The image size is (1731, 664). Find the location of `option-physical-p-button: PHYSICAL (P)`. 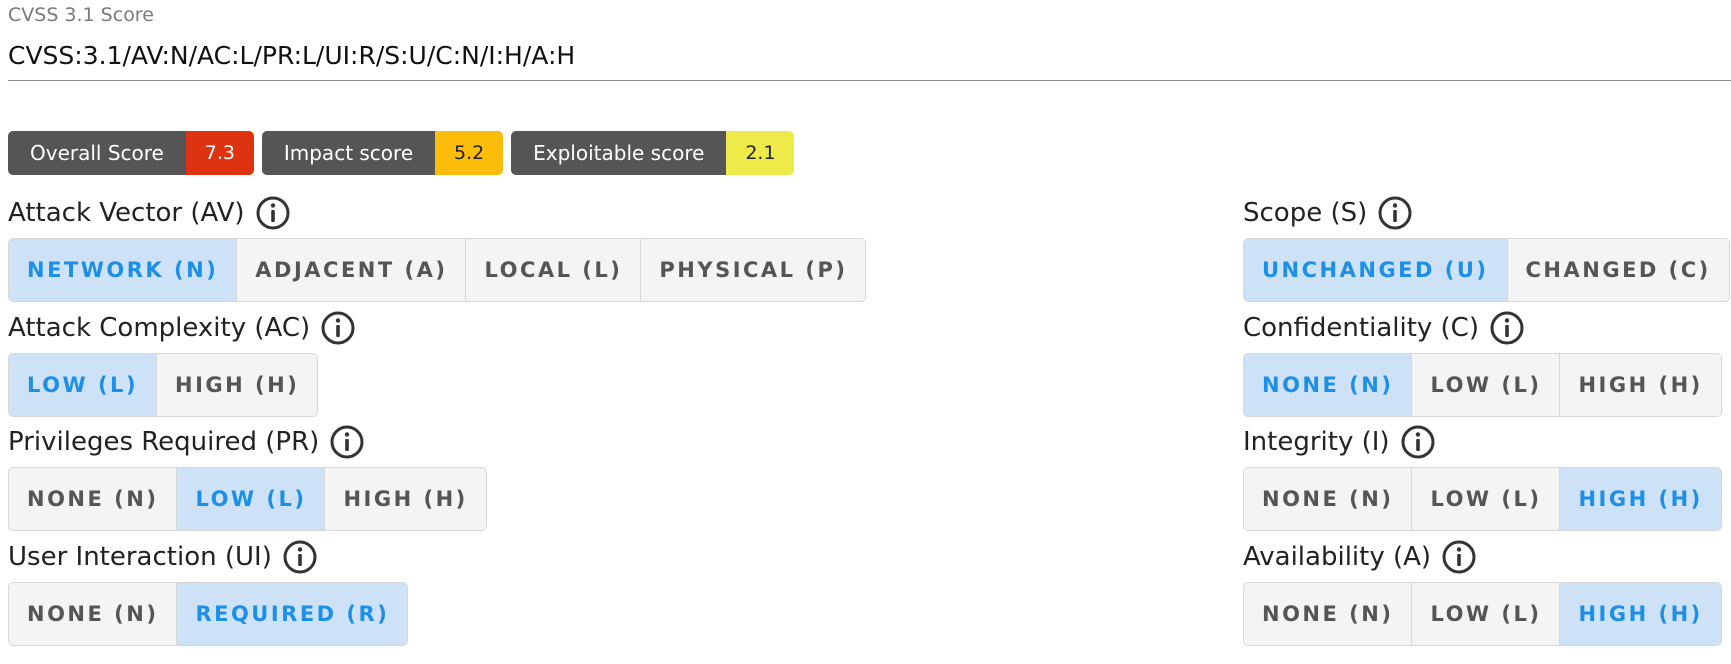

option-physical-p-button: PHYSICAL (P) is located at coordinates (753, 270).